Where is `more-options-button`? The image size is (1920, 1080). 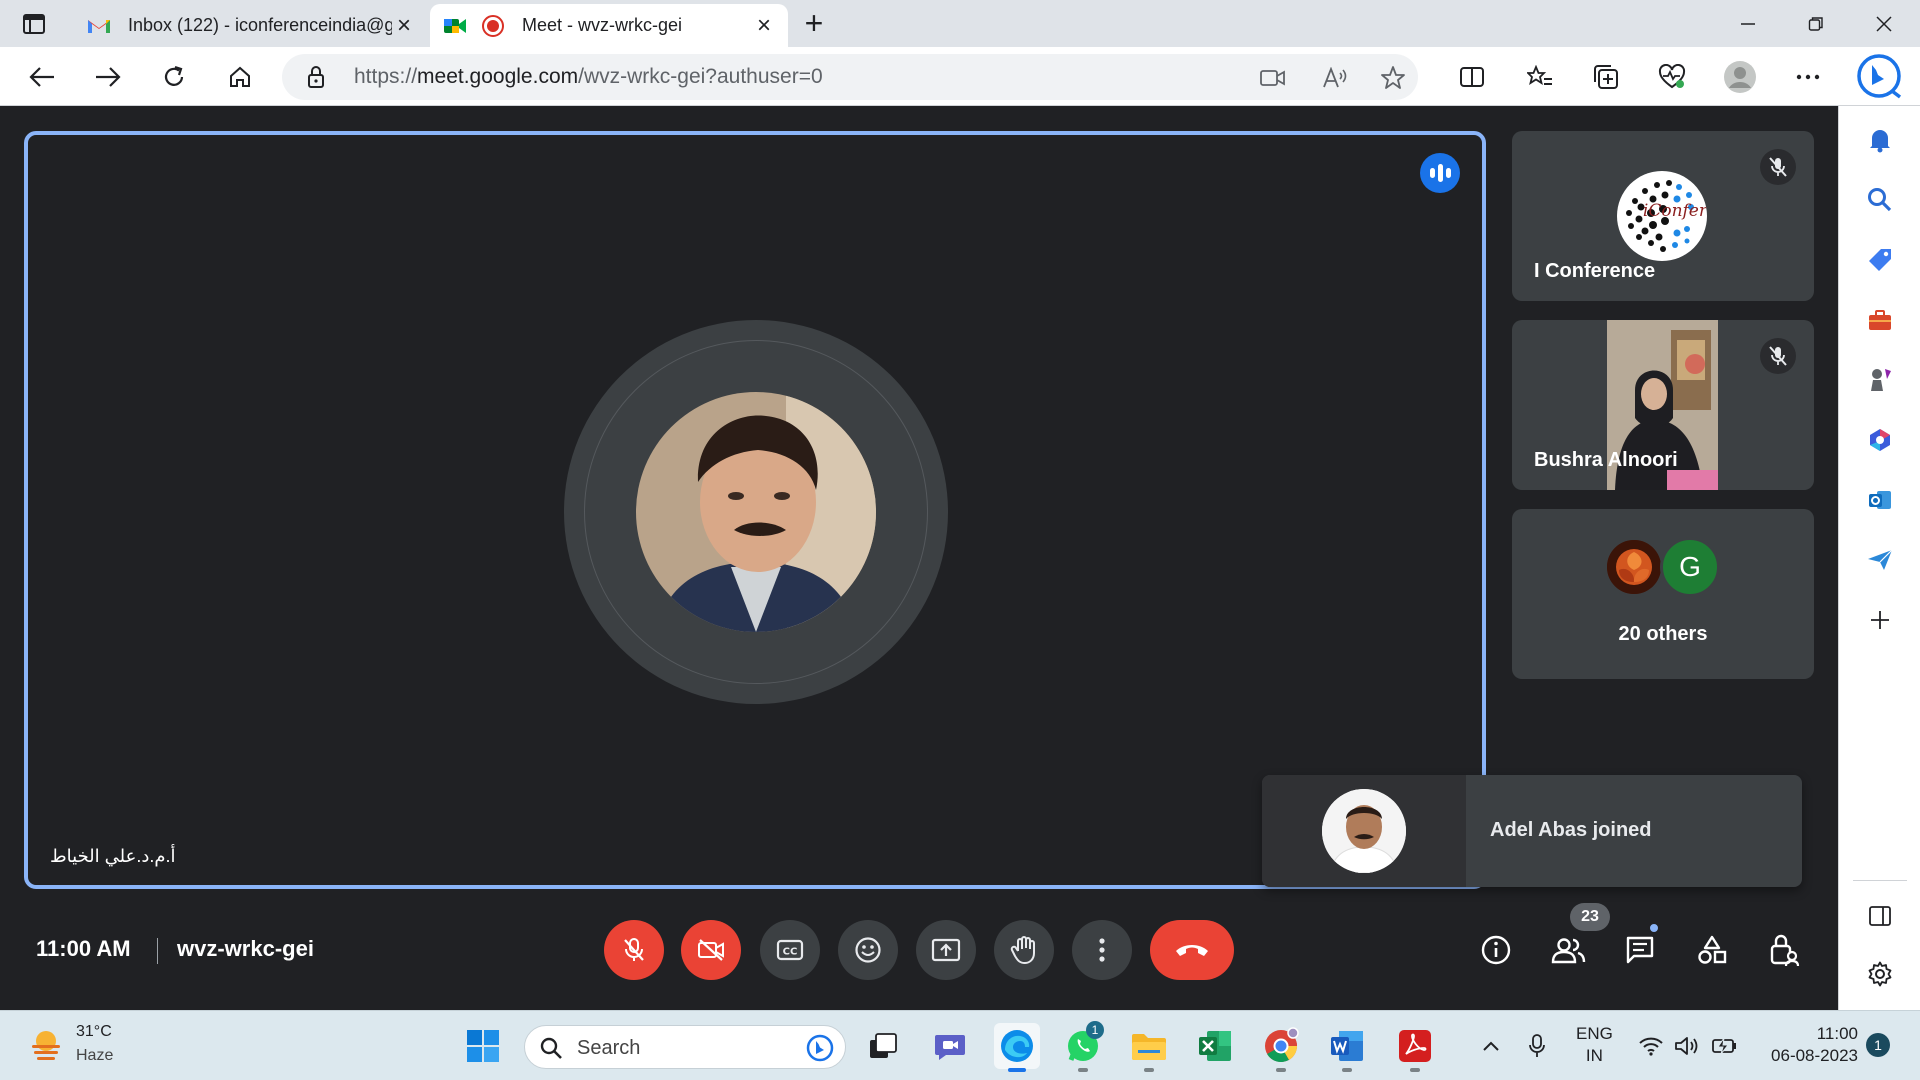 more-options-button is located at coordinates (1102, 950).